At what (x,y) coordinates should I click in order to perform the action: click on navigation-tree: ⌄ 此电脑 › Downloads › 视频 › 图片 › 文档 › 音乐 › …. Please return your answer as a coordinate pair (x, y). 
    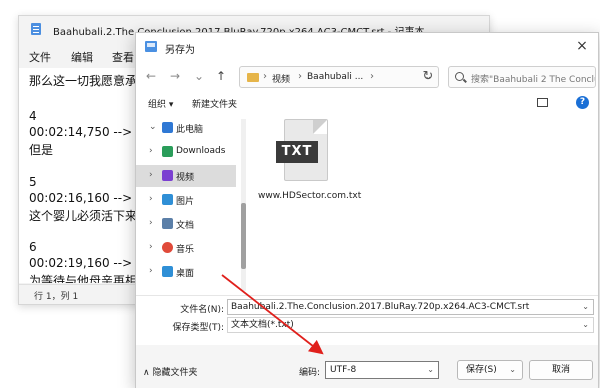
    Looking at the image, I should click on (189, 206).